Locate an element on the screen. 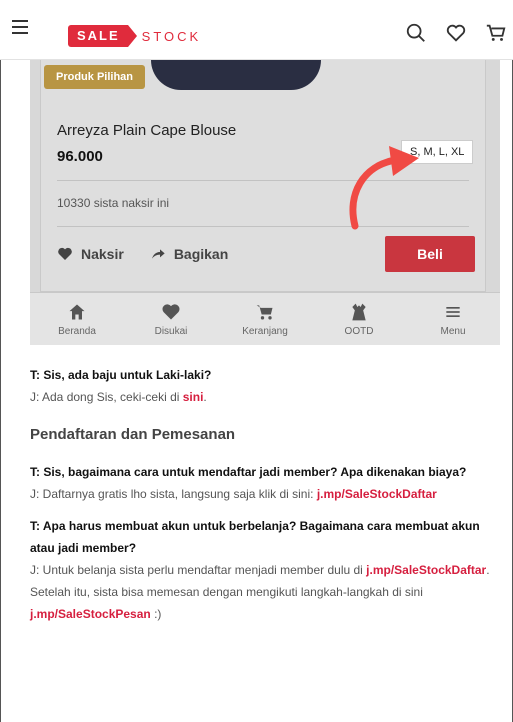 The width and height of the screenshot is (513, 722). bagikan-button: Bagikan is located at coordinates (189, 254).